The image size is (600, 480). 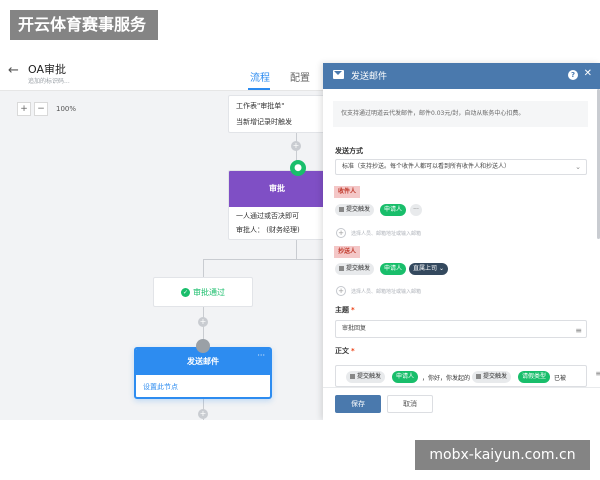 I want to click on watermark-bottom: mobx-kaiyun.com.cn, so click(x=502, y=455).